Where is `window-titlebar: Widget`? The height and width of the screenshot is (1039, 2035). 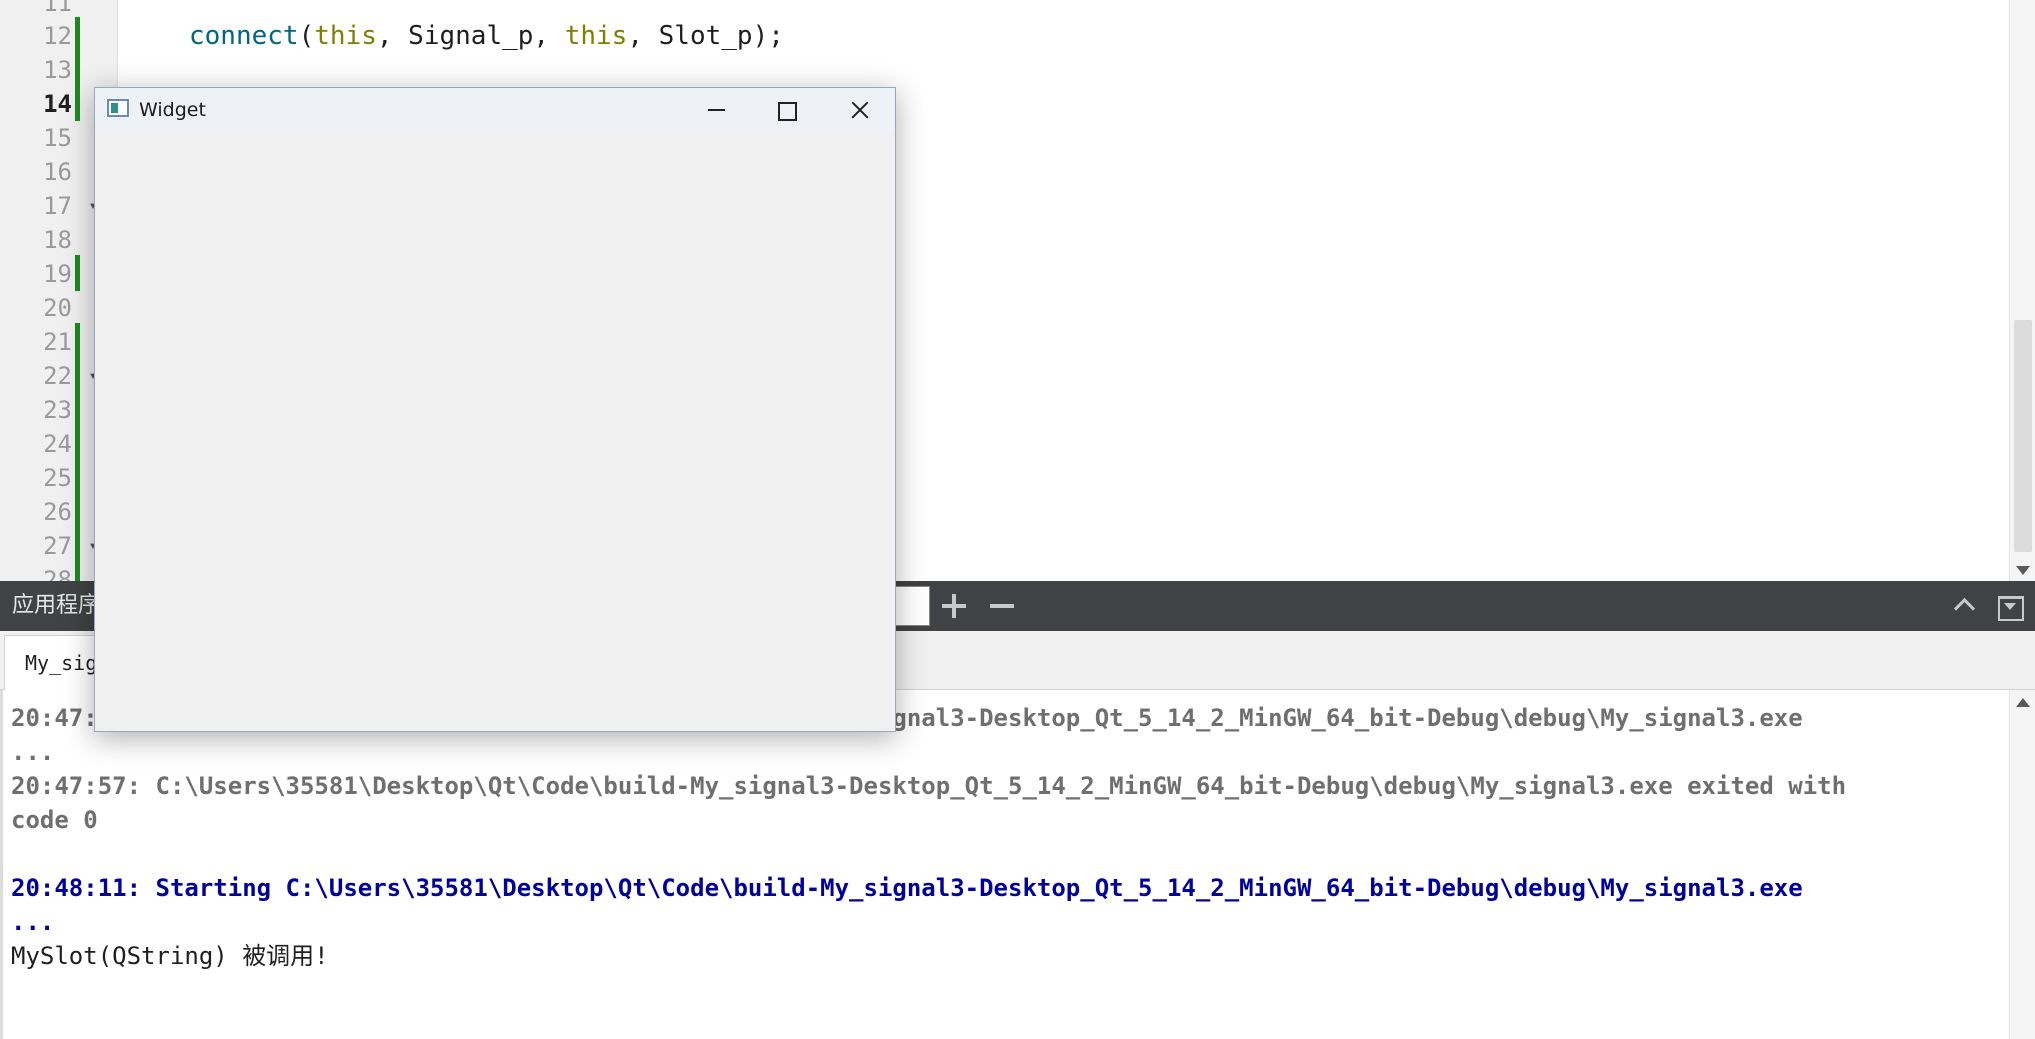
window-titlebar: Widget is located at coordinates (495, 110).